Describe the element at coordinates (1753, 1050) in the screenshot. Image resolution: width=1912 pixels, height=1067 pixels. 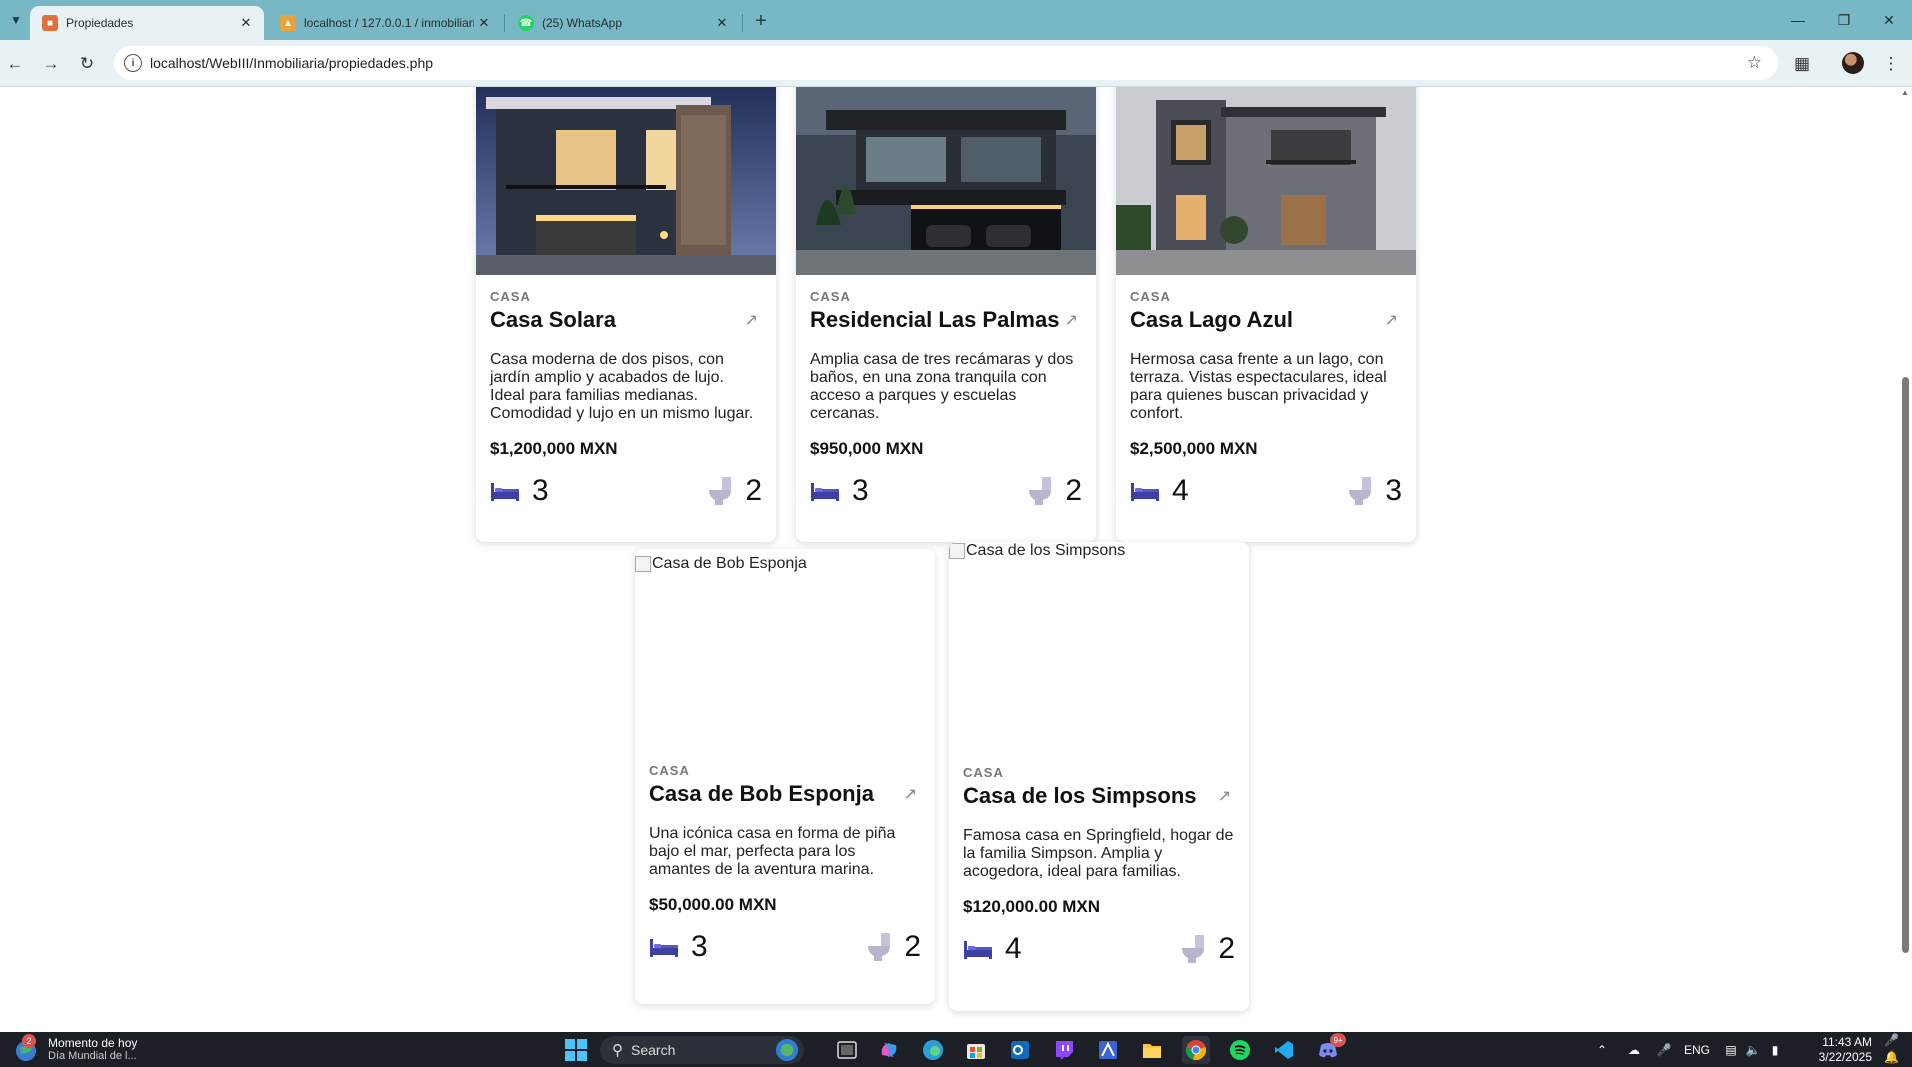
I see `volume-icon: 🔈` at that location.